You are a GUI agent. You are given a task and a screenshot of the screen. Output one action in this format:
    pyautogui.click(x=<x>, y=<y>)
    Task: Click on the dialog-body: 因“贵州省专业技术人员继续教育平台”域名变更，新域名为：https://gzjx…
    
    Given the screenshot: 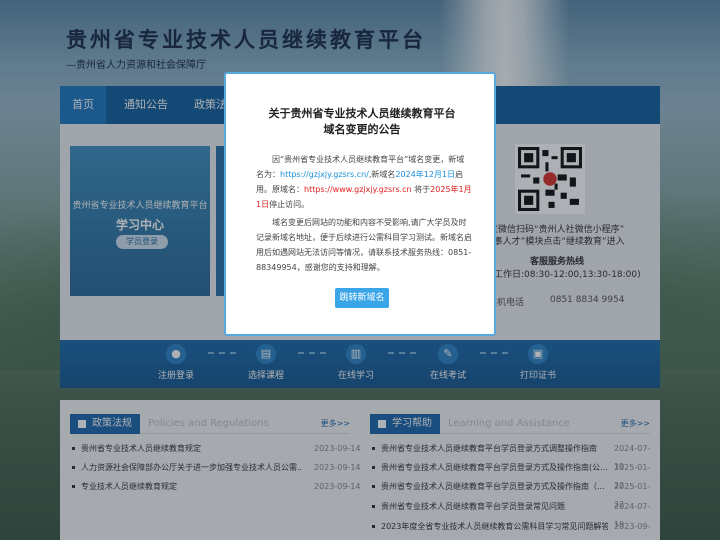 What is the action you would take?
    pyautogui.click(x=364, y=213)
    